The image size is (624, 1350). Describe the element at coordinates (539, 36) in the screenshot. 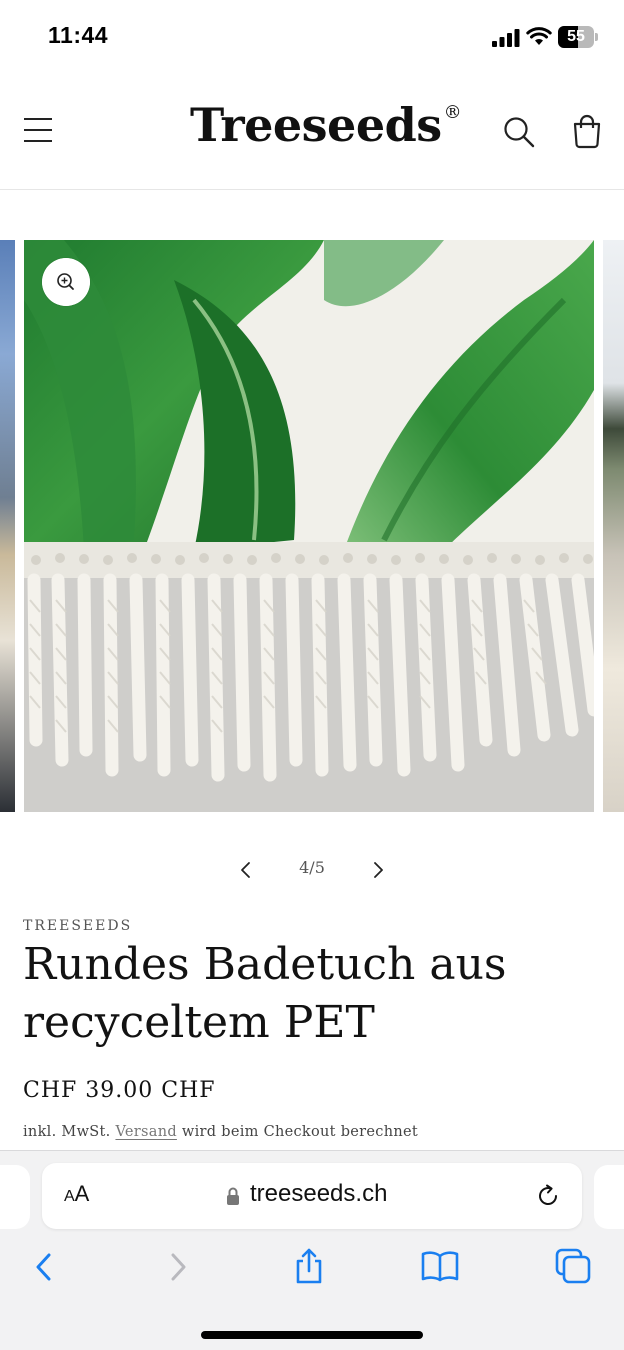

I see `wifi-icon` at that location.